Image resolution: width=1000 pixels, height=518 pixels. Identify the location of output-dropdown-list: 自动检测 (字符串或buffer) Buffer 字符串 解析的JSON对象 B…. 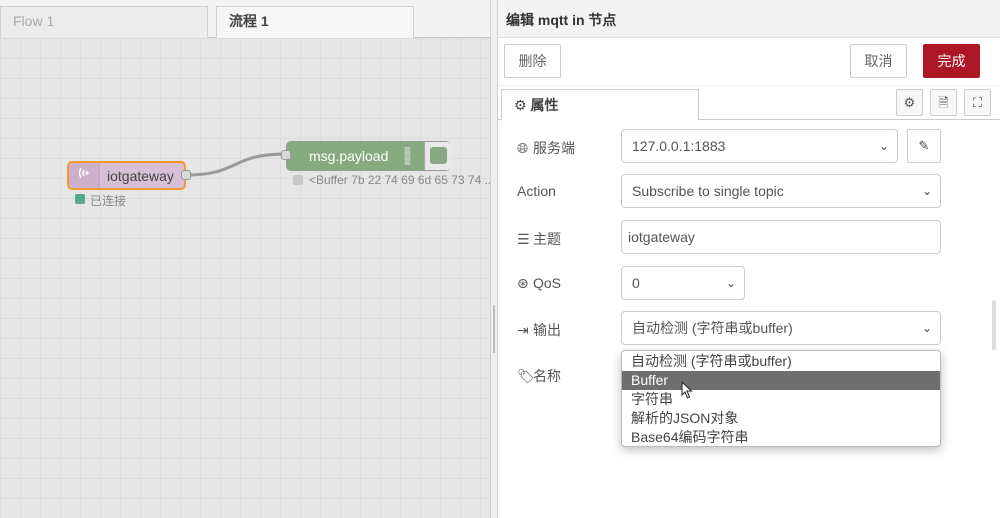
(781, 398).